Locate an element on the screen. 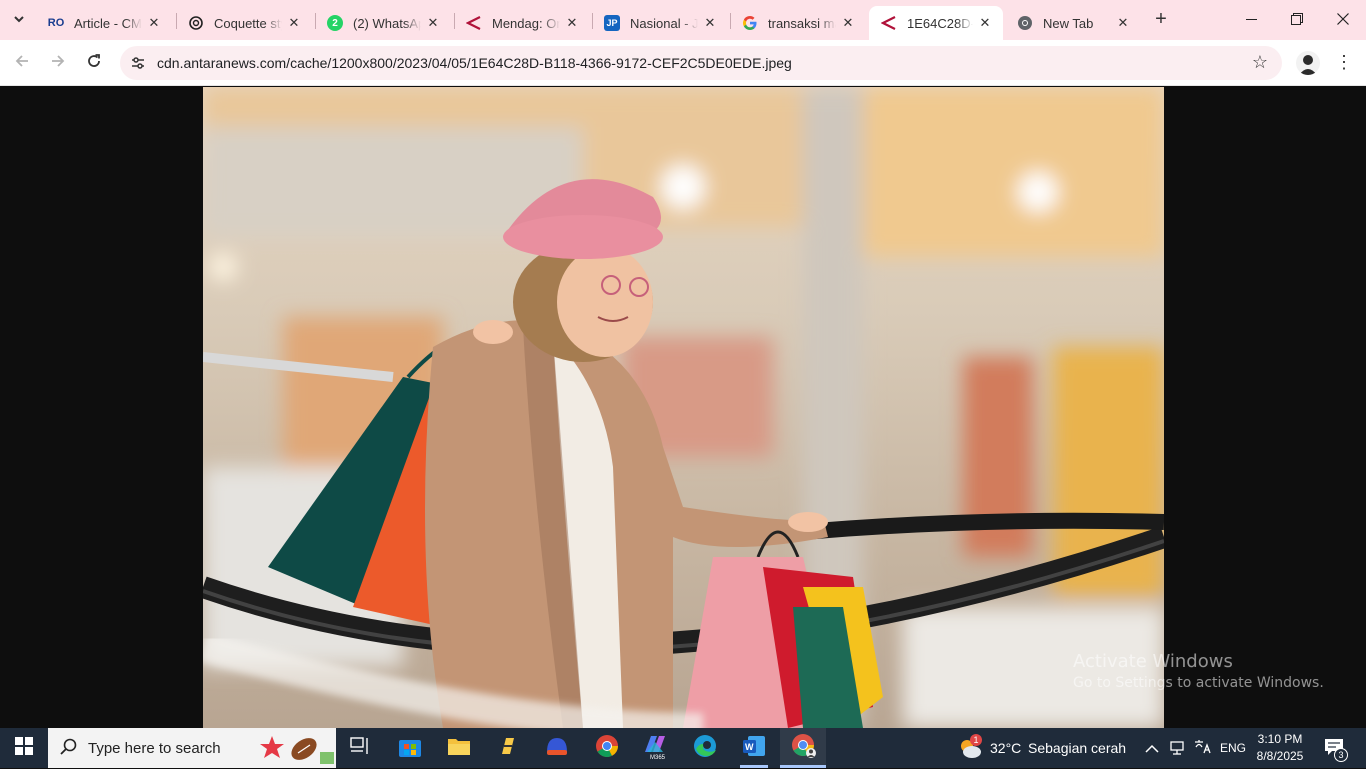 This screenshot has width=1366, height=769. edge-button is located at coordinates (705, 748).